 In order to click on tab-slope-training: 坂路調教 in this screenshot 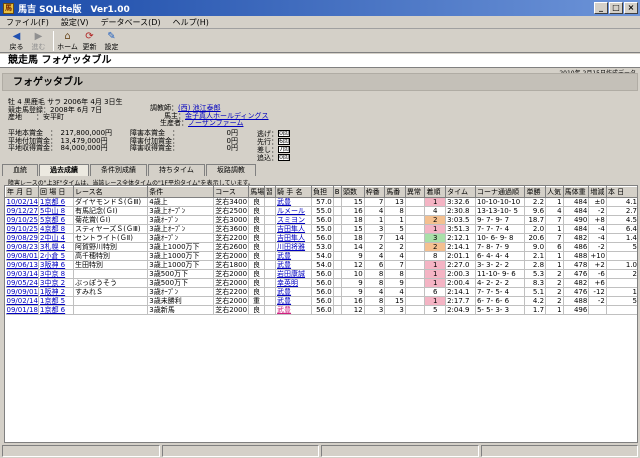, I will do `click(230, 170)`.